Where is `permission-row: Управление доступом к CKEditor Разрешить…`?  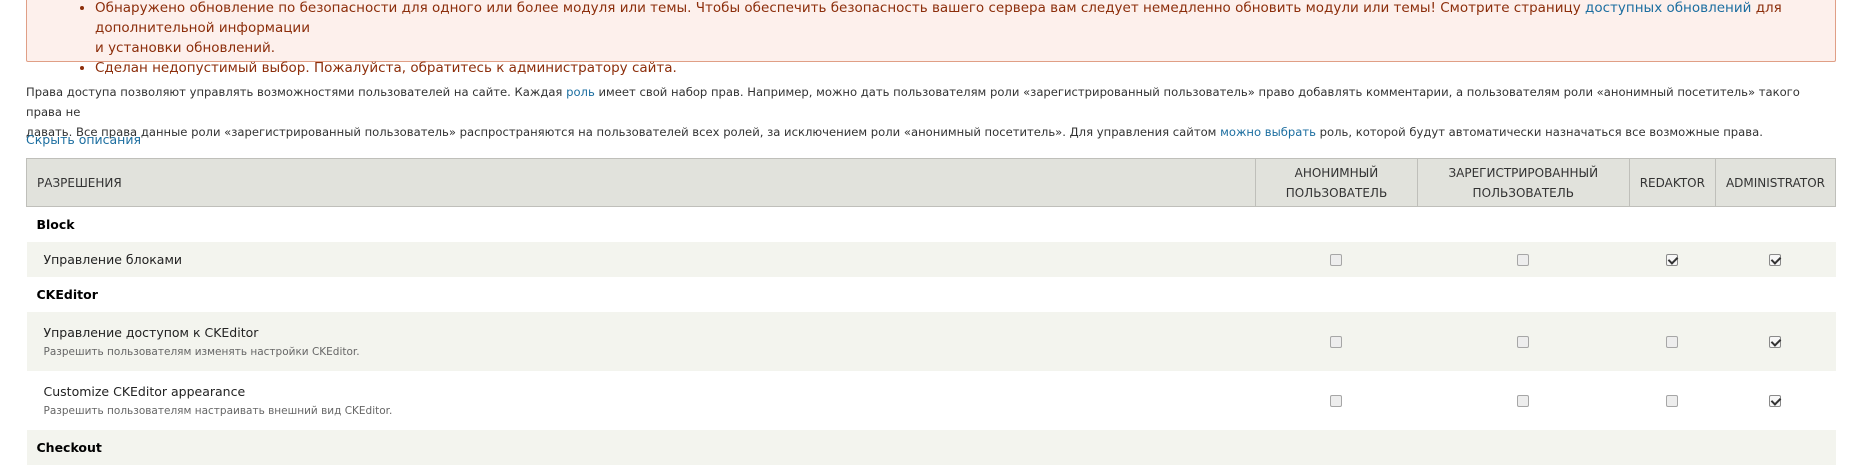 permission-row: Управление доступом к CKEditor Разрешить… is located at coordinates (931, 341).